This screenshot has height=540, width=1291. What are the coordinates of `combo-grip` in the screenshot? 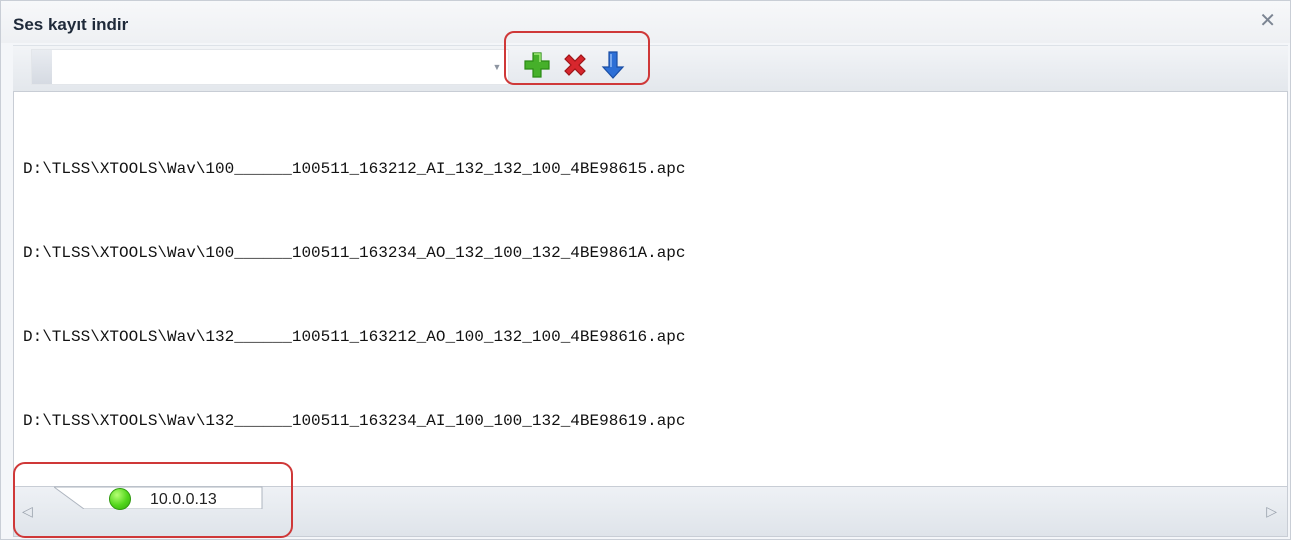 It's located at (42, 67).